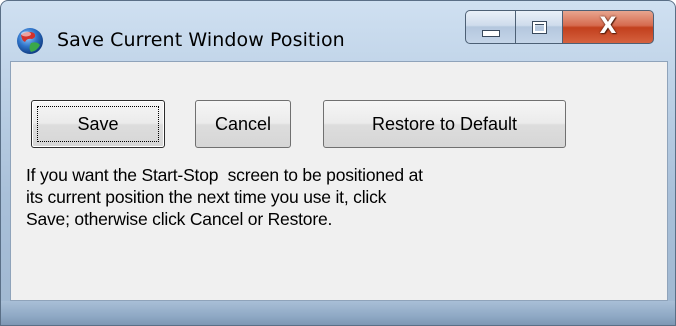  I want to click on window-title: Save Current Window Position, so click(201, 40).